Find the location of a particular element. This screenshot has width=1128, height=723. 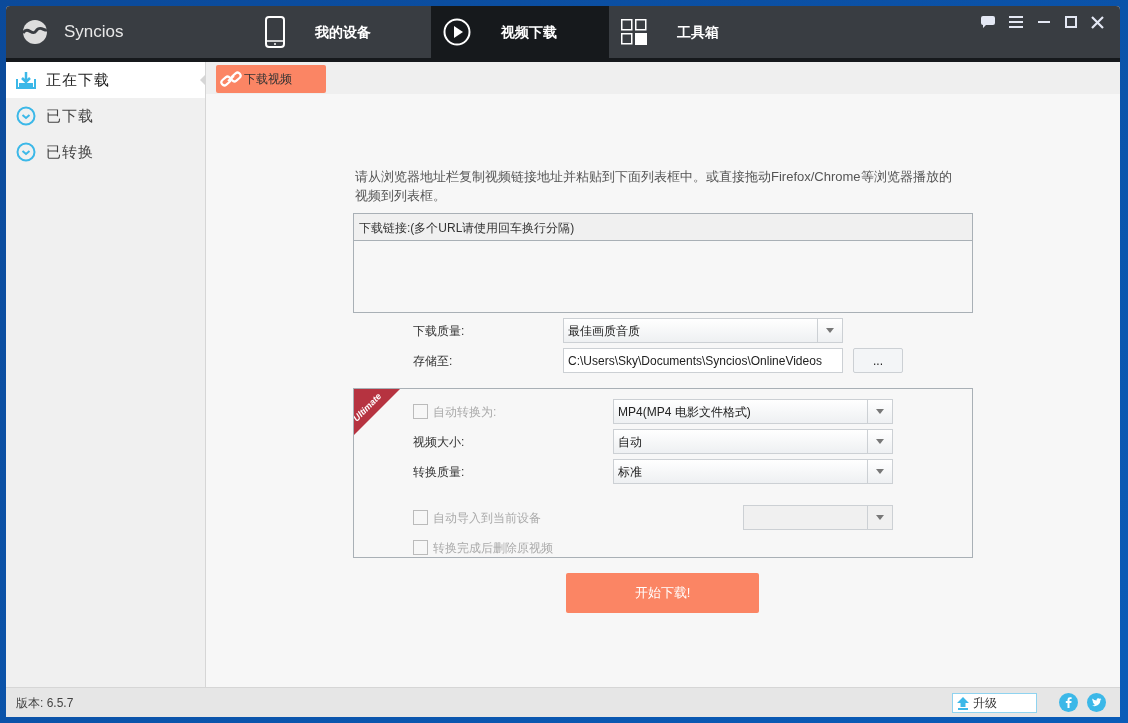

nav-tab: 工具箱 is located at coordinates (698, 32).